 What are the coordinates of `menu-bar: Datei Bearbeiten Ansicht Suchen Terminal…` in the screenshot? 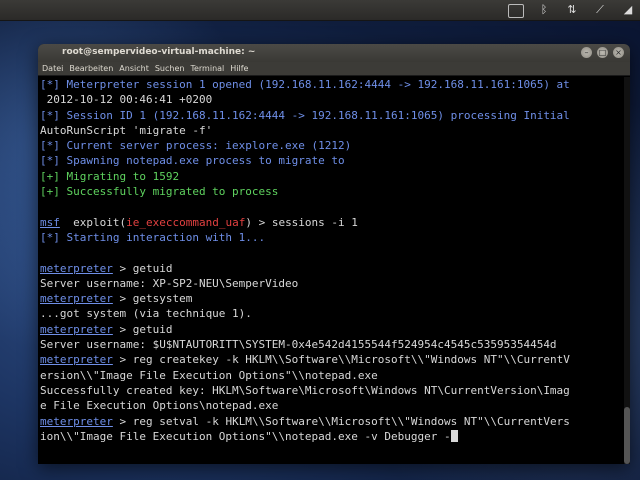 It's located at (334, 69).